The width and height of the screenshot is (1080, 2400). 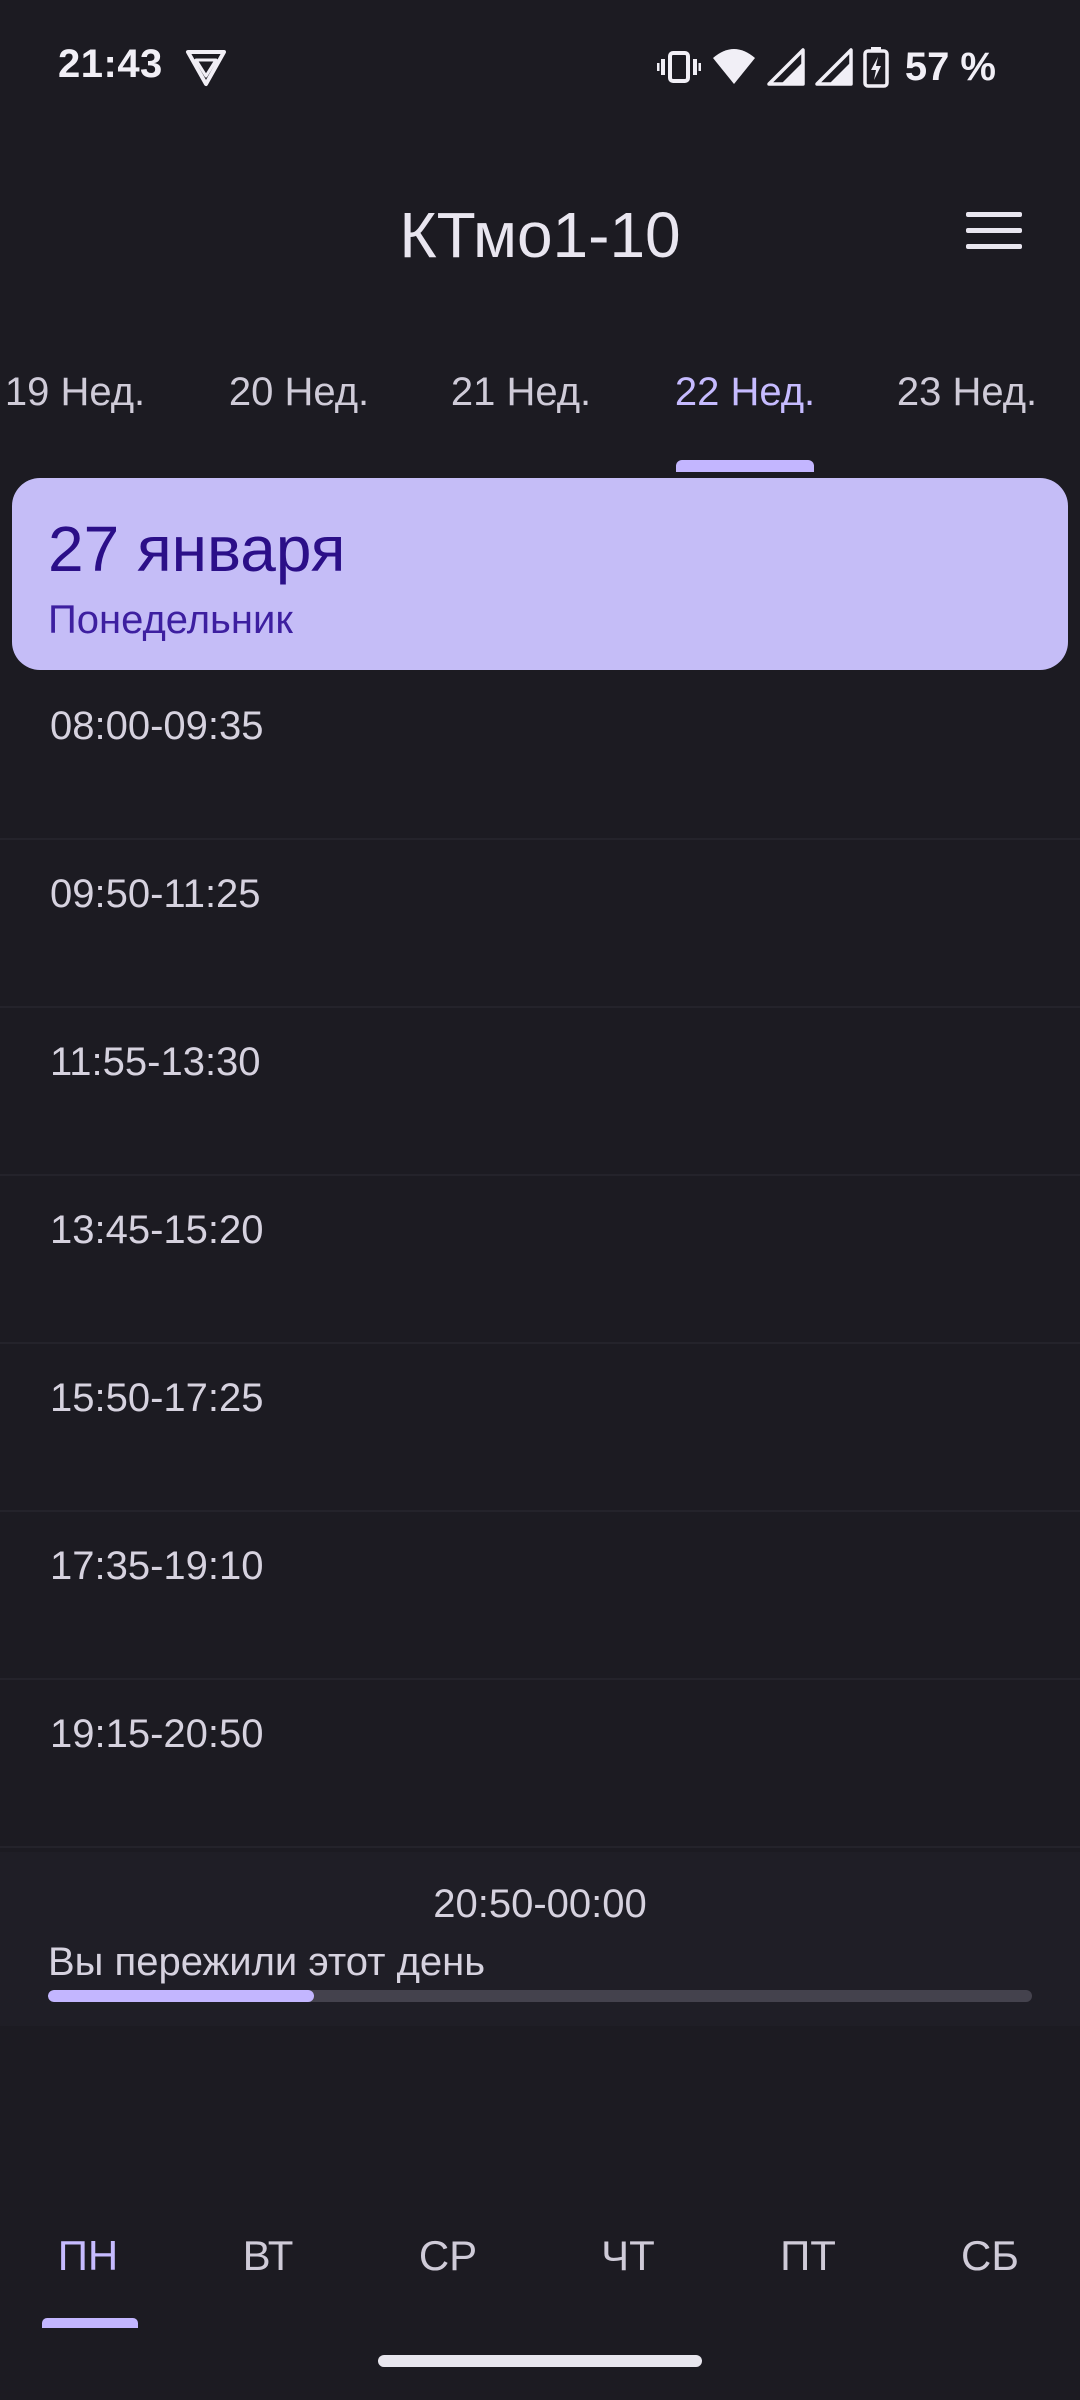 I want to click on day-progress-bar, so click(x=540, y=1996).